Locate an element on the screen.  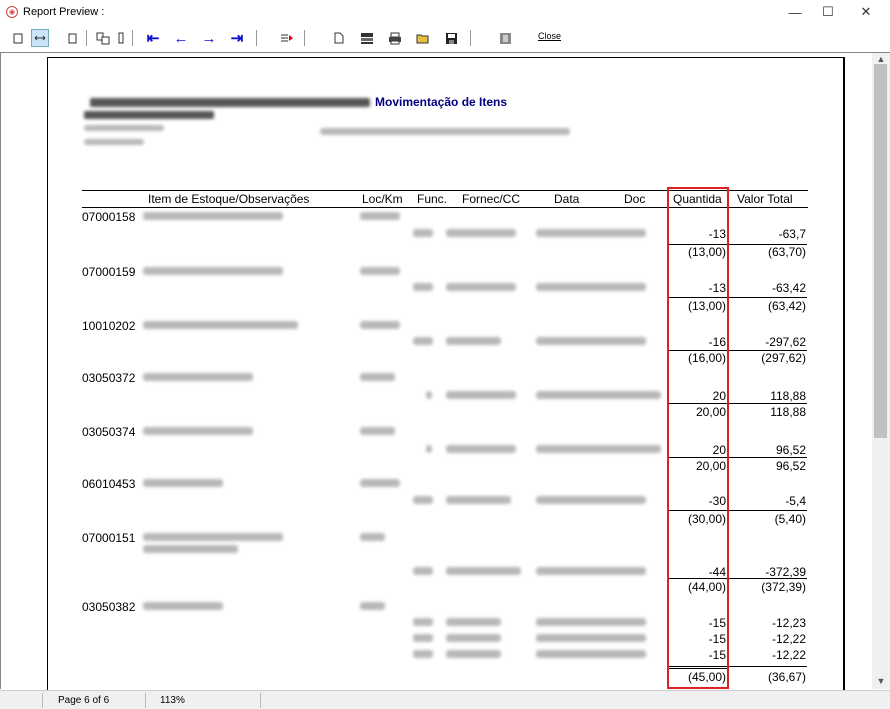
status-bar: Page 6 of 6 113% is located at coordinates (445, 699).